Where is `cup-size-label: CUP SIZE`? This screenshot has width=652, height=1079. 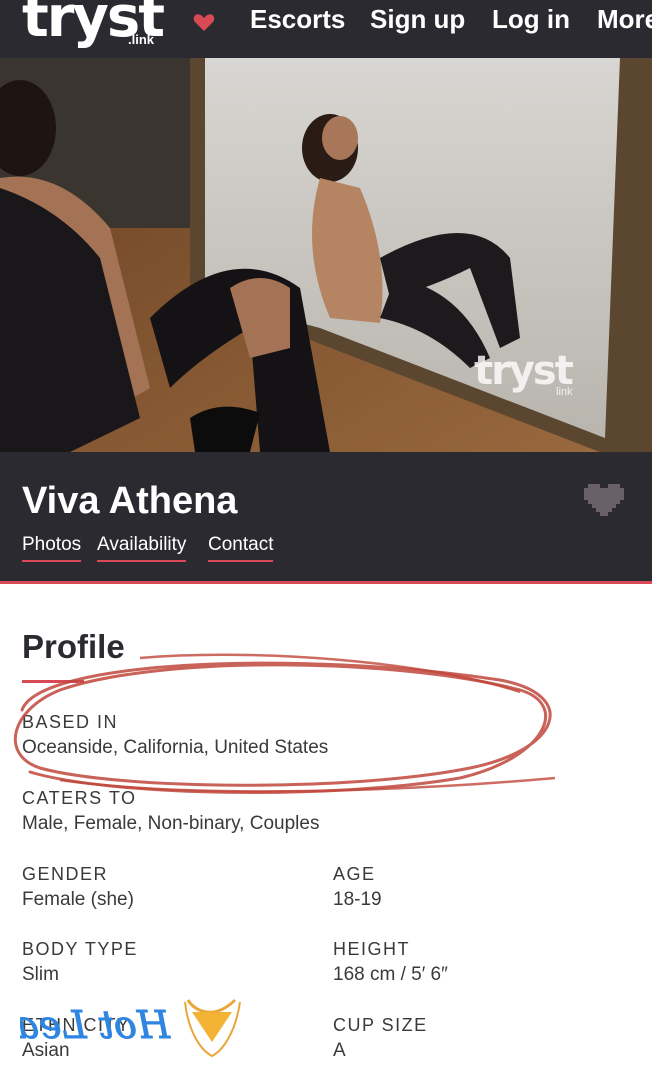 cup-size-label: CUP SIZE is located at coordinates (380, 1025).